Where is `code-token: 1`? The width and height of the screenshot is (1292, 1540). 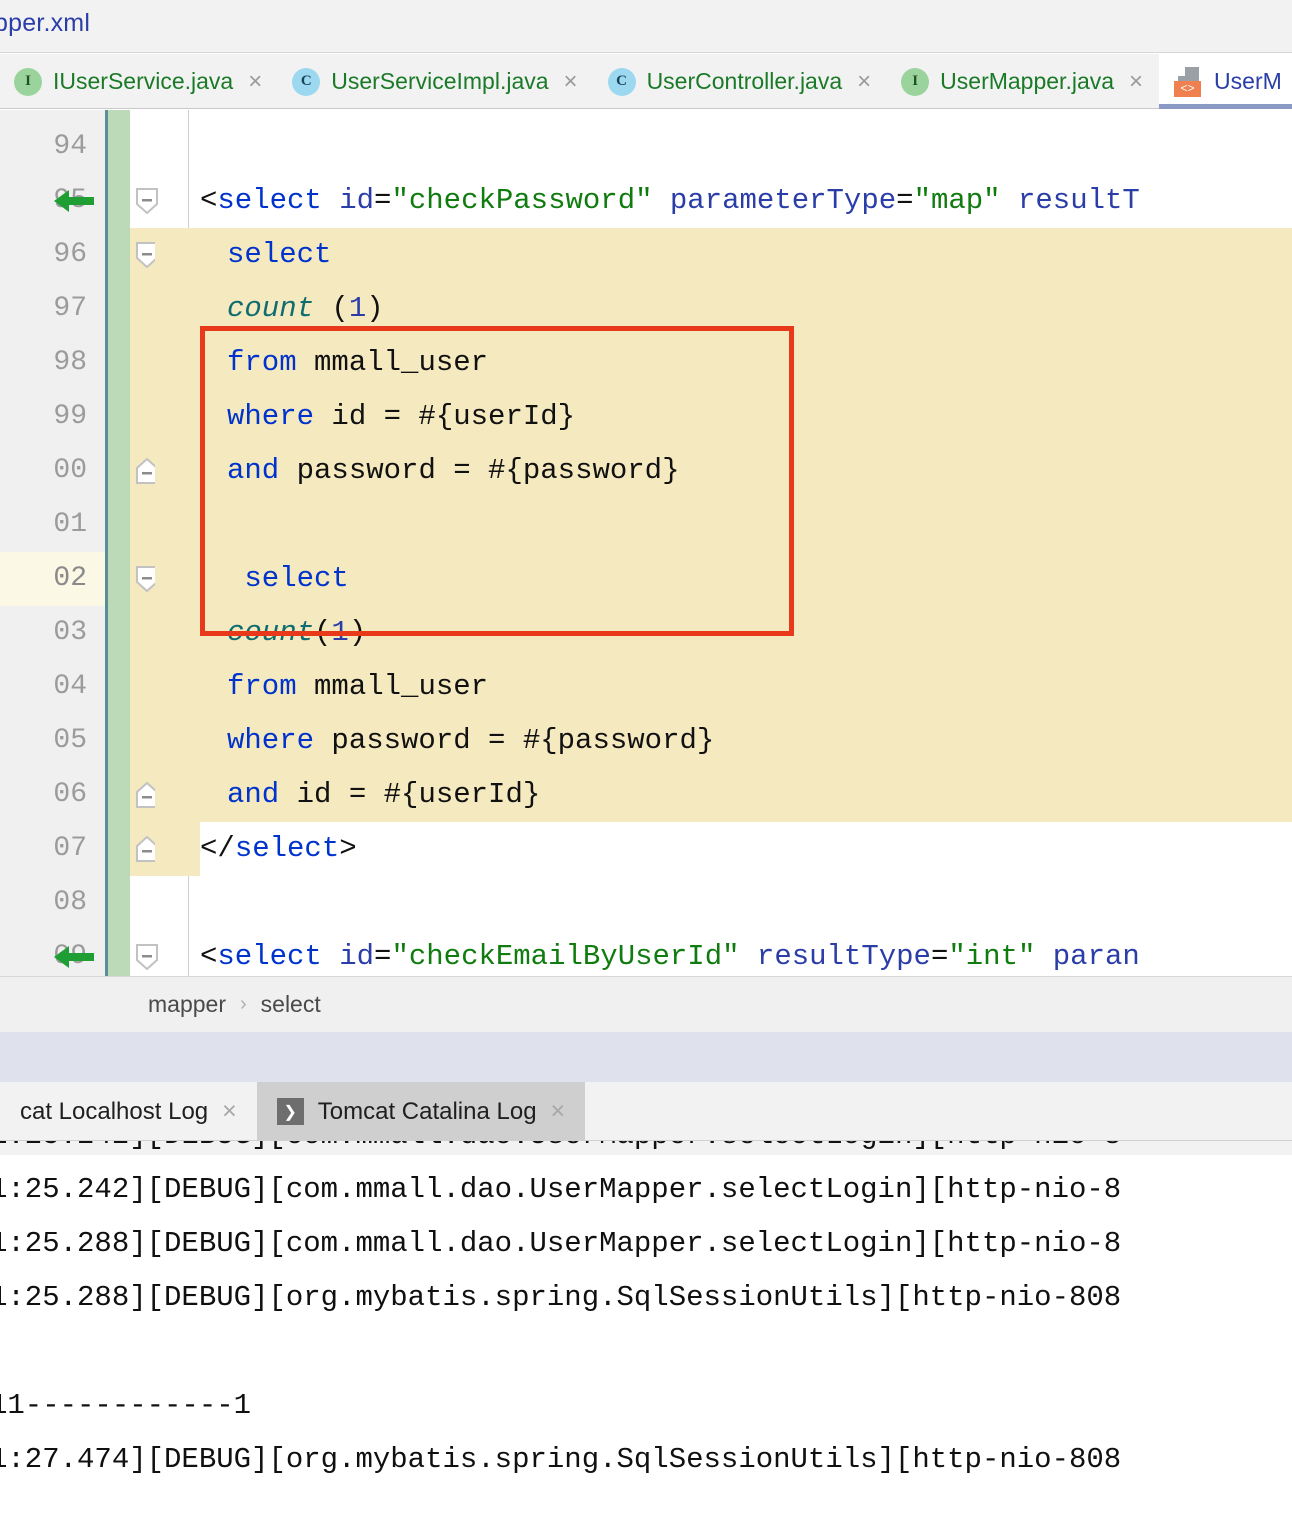
code-token: 1 is located at coordinates (357, 308).